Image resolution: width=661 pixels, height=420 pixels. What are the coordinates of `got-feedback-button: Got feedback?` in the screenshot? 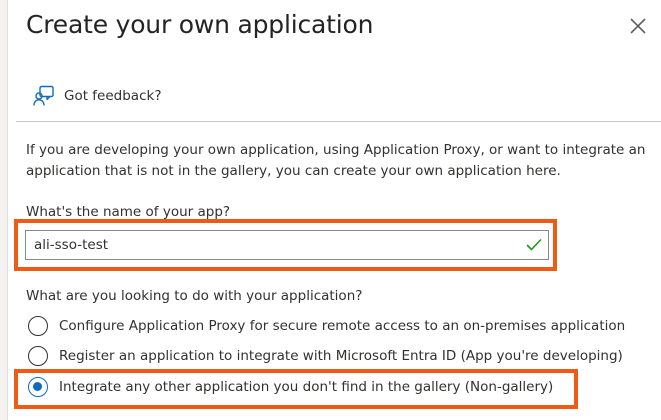 It's located at (97, 96).